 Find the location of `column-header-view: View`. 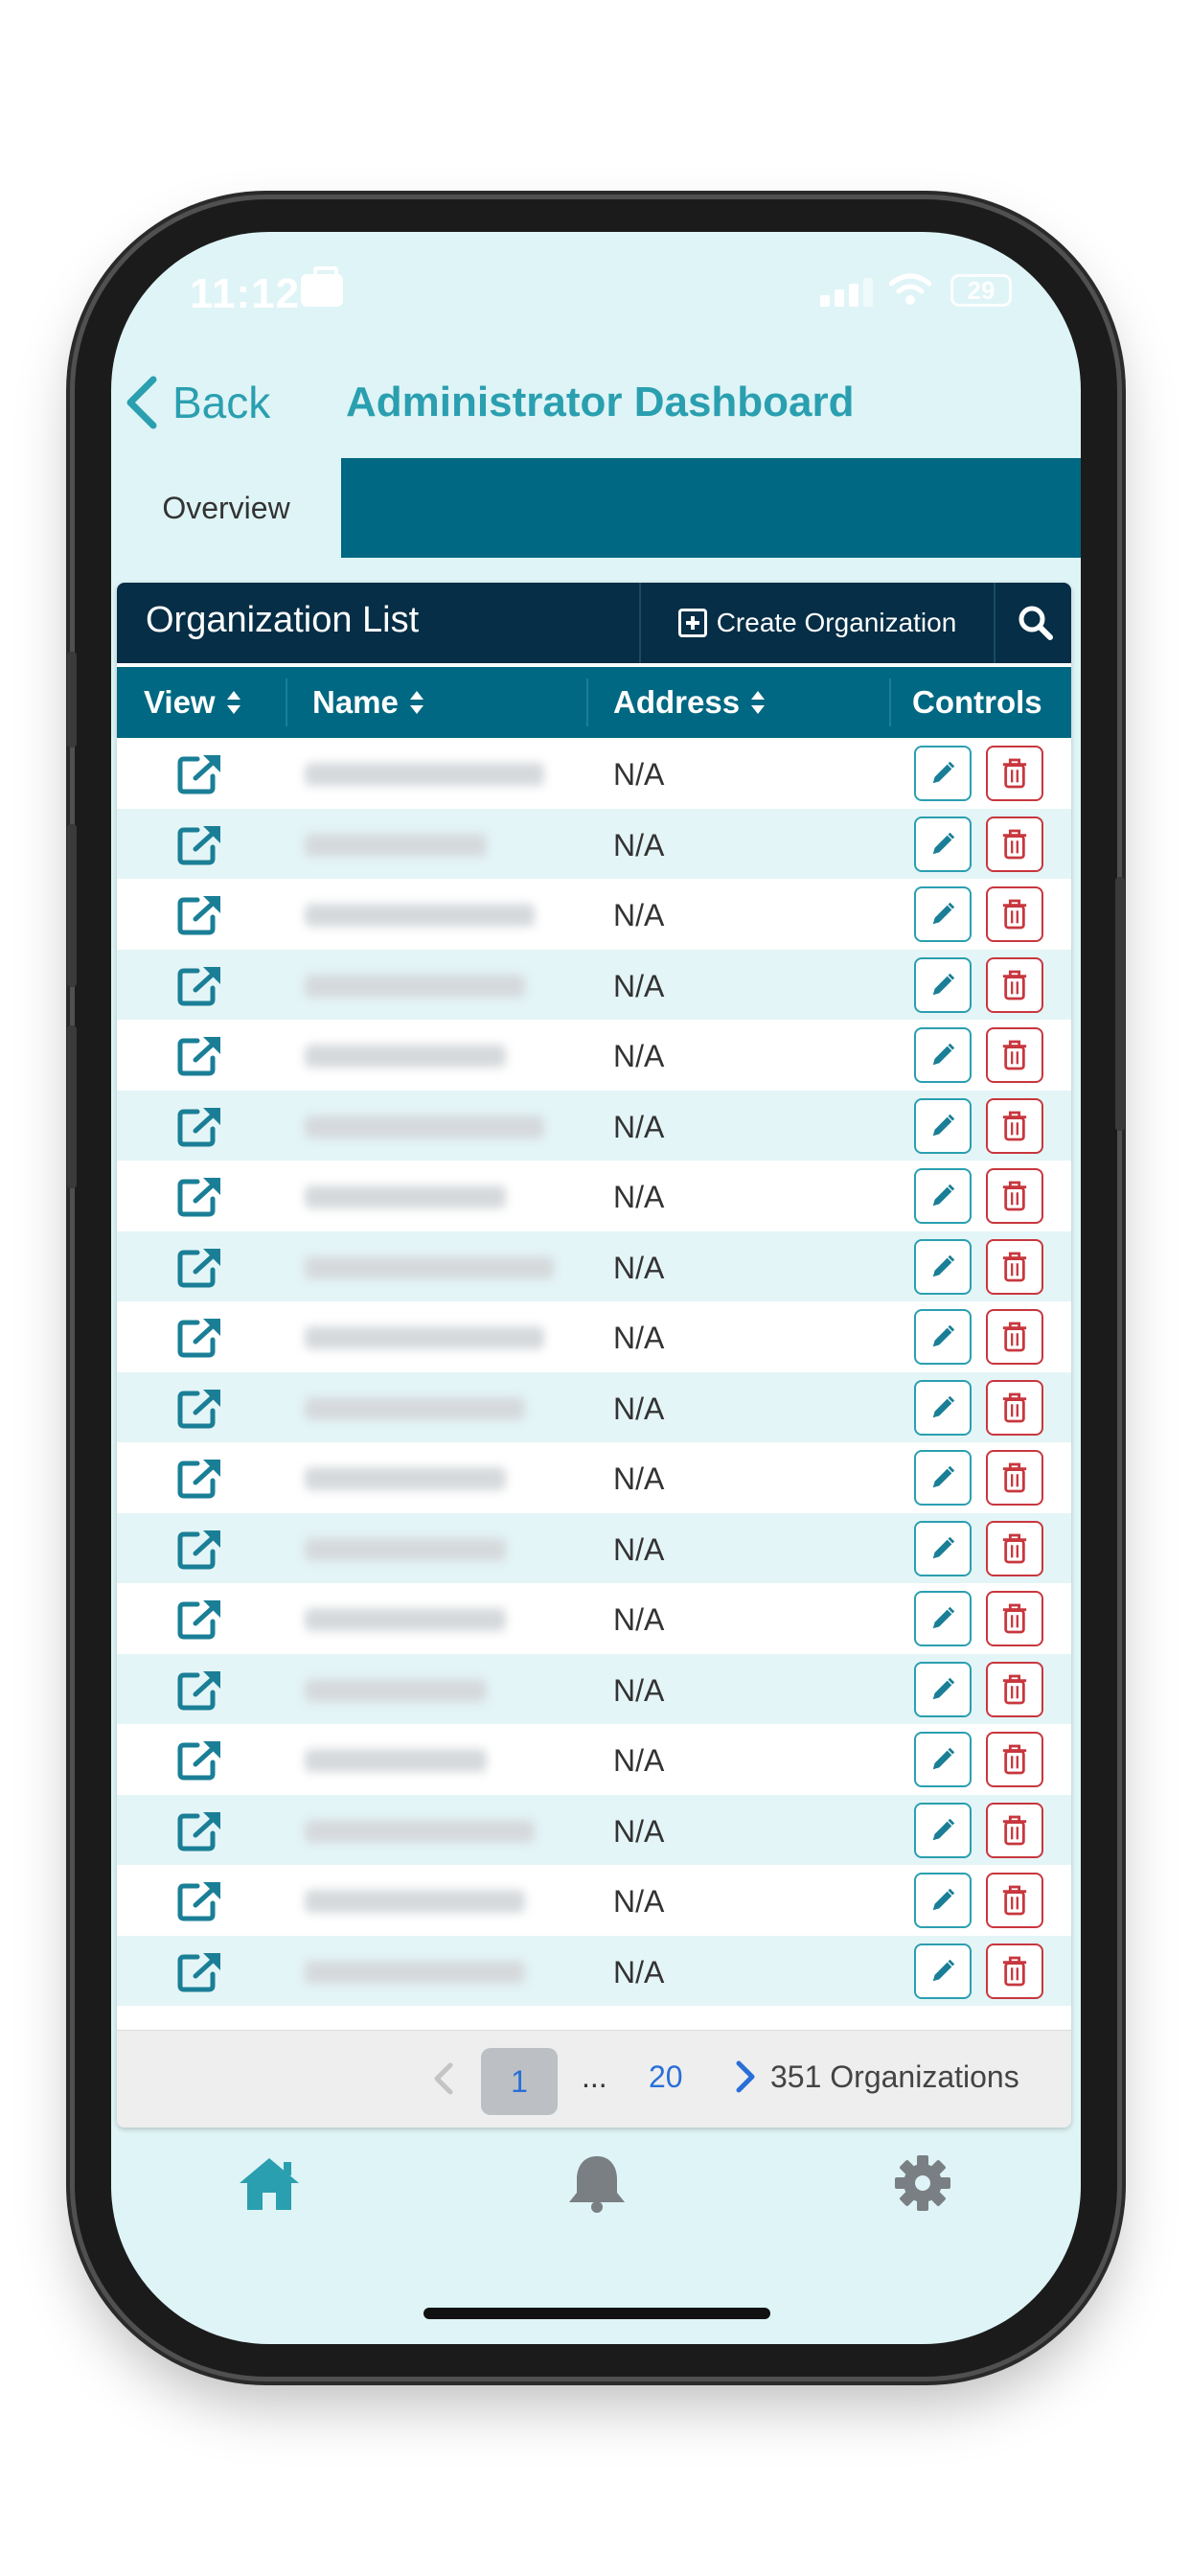

column-header-view: View is located at coordinates (193, 702).